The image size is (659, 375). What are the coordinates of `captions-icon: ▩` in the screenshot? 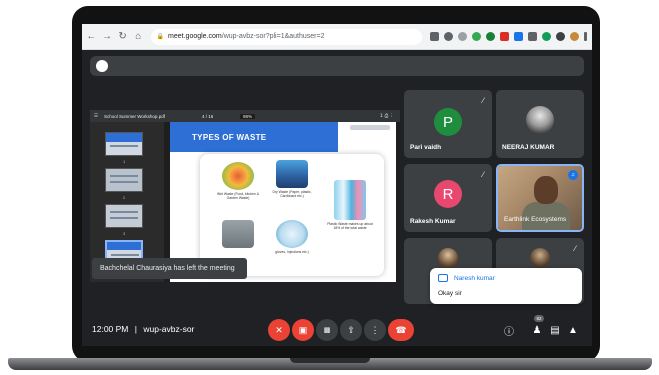 It's located at (327, 330).